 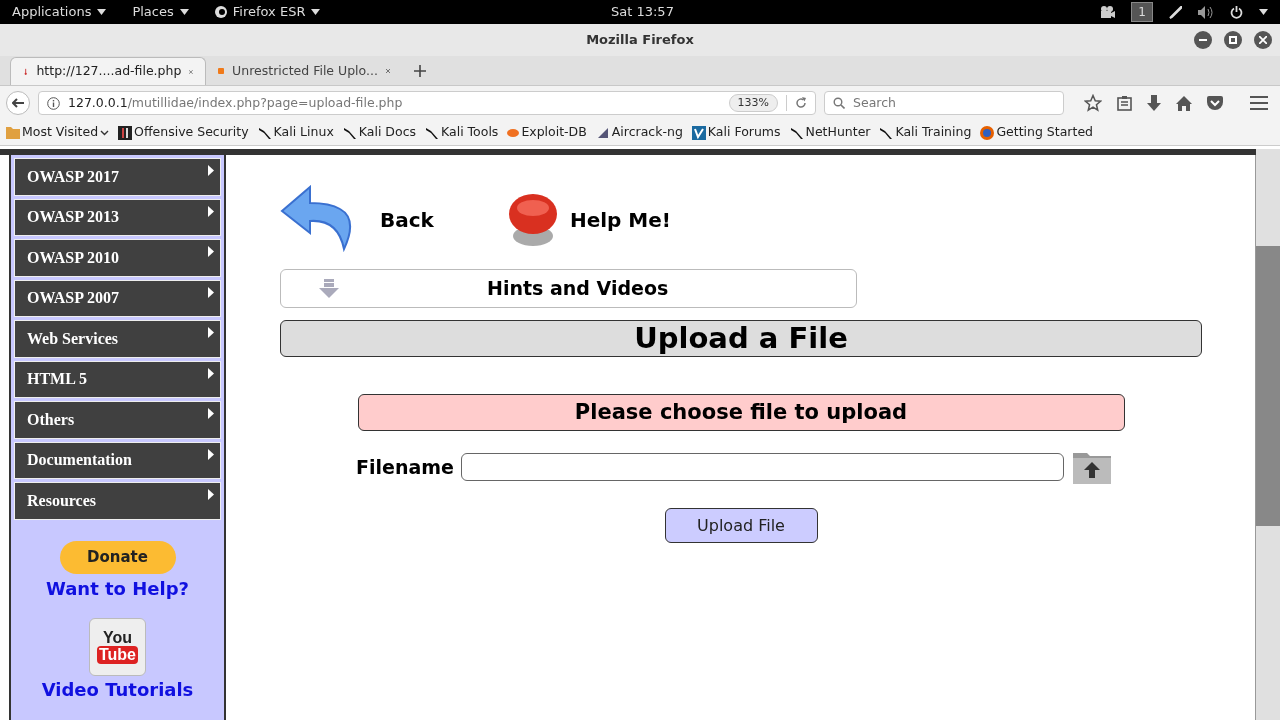 What do you see at coordinates (1107, 12) in the screenshot?
I see `camera-icon` at bounding box center [1107, 12].